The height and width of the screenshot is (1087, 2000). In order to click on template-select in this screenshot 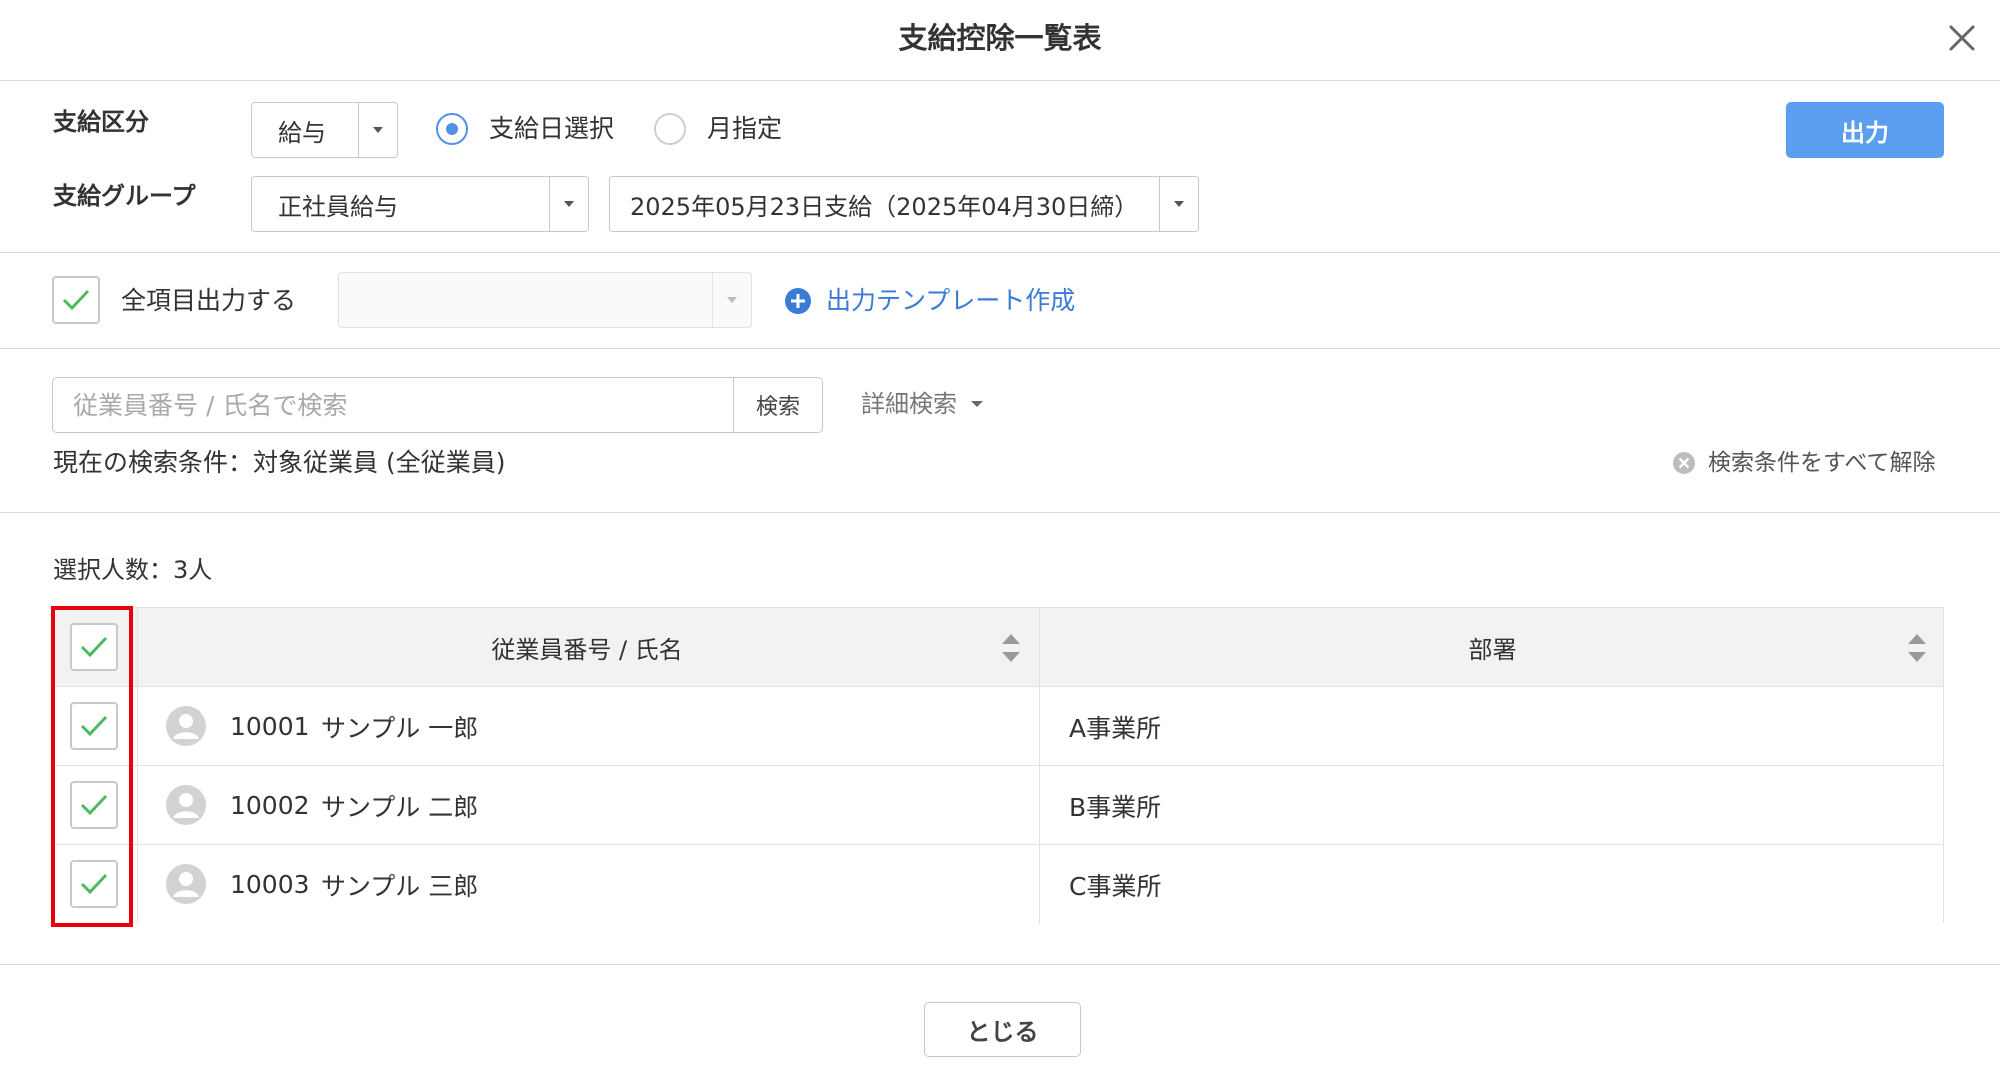, I will do `click(545, 300)`.